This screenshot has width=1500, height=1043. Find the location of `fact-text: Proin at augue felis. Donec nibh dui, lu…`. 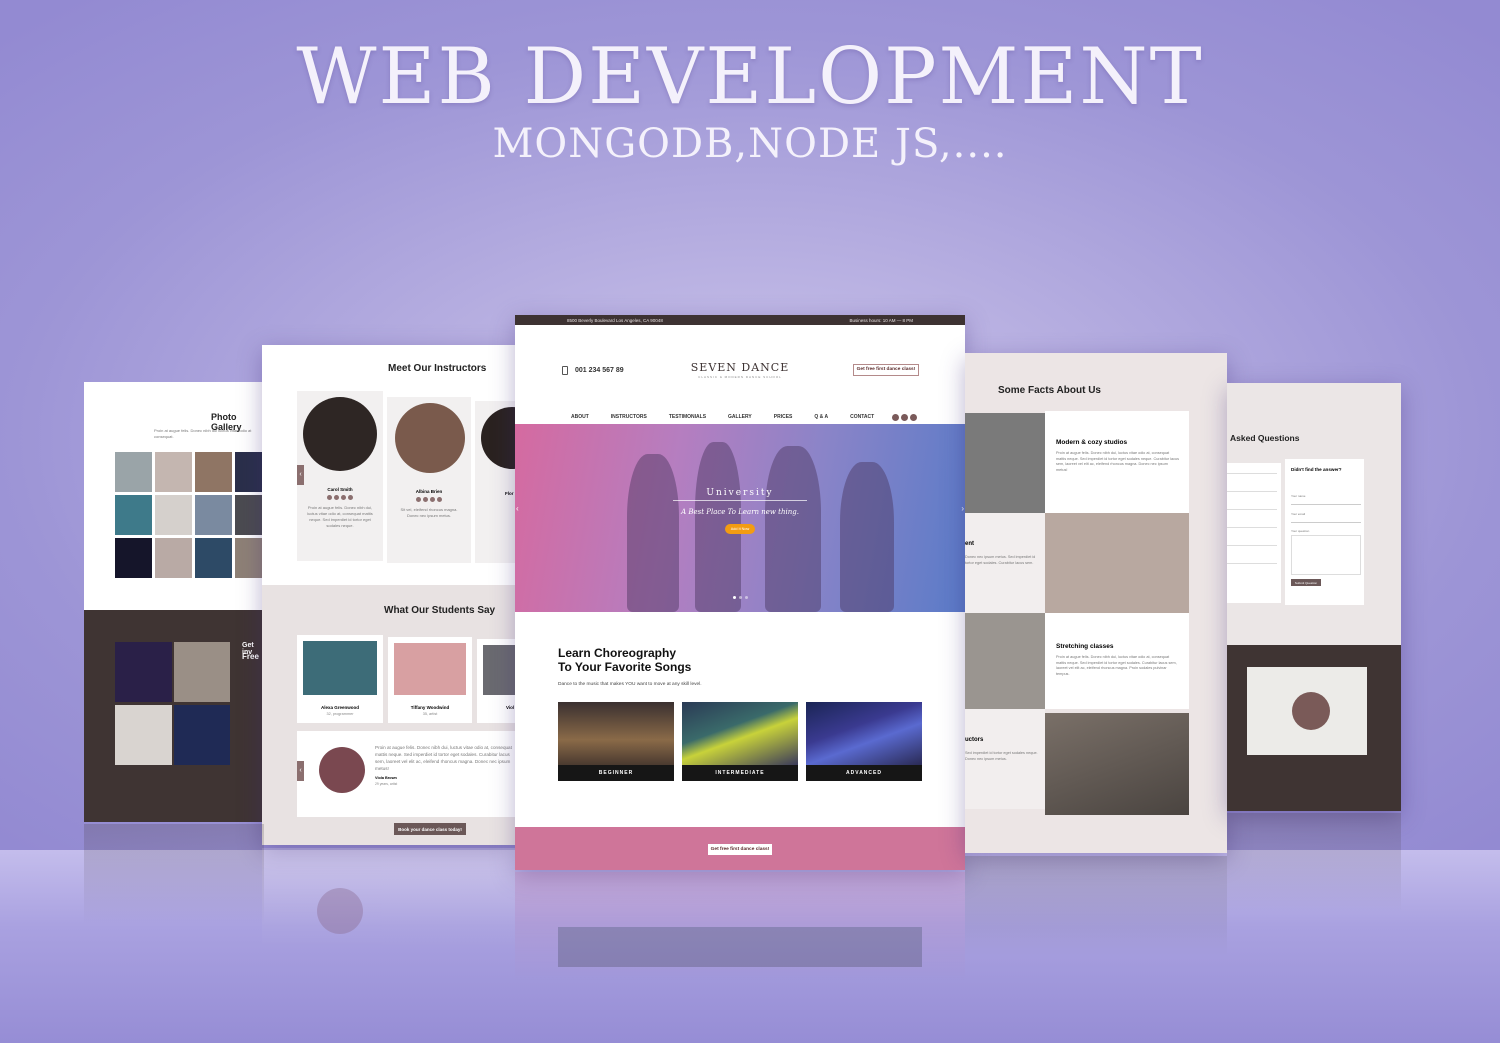

fact-text: Proin at augue felis. Donec nibh dui, lu… is located at coordinates (1116, 666).